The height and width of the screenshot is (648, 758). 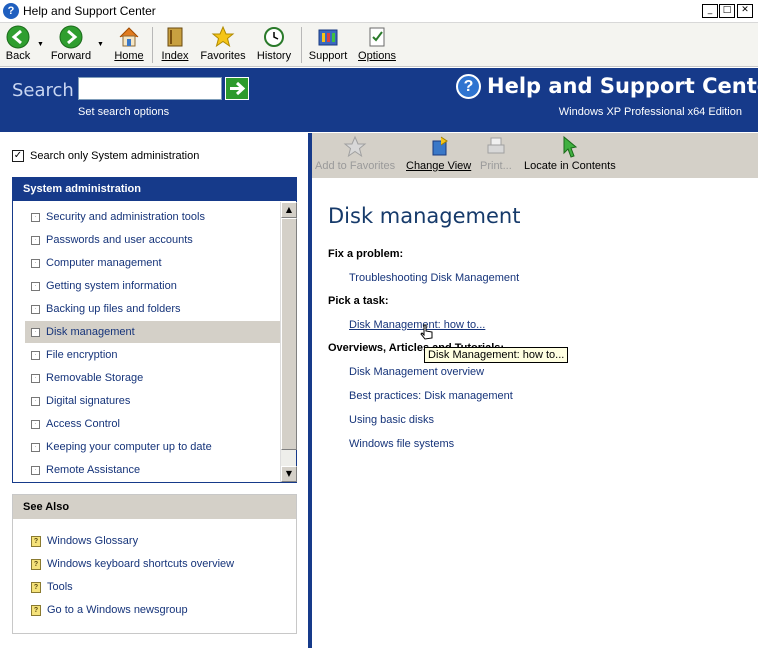 I want to click on topic-item: · Security and administration tools, so click(x=153, y=217).